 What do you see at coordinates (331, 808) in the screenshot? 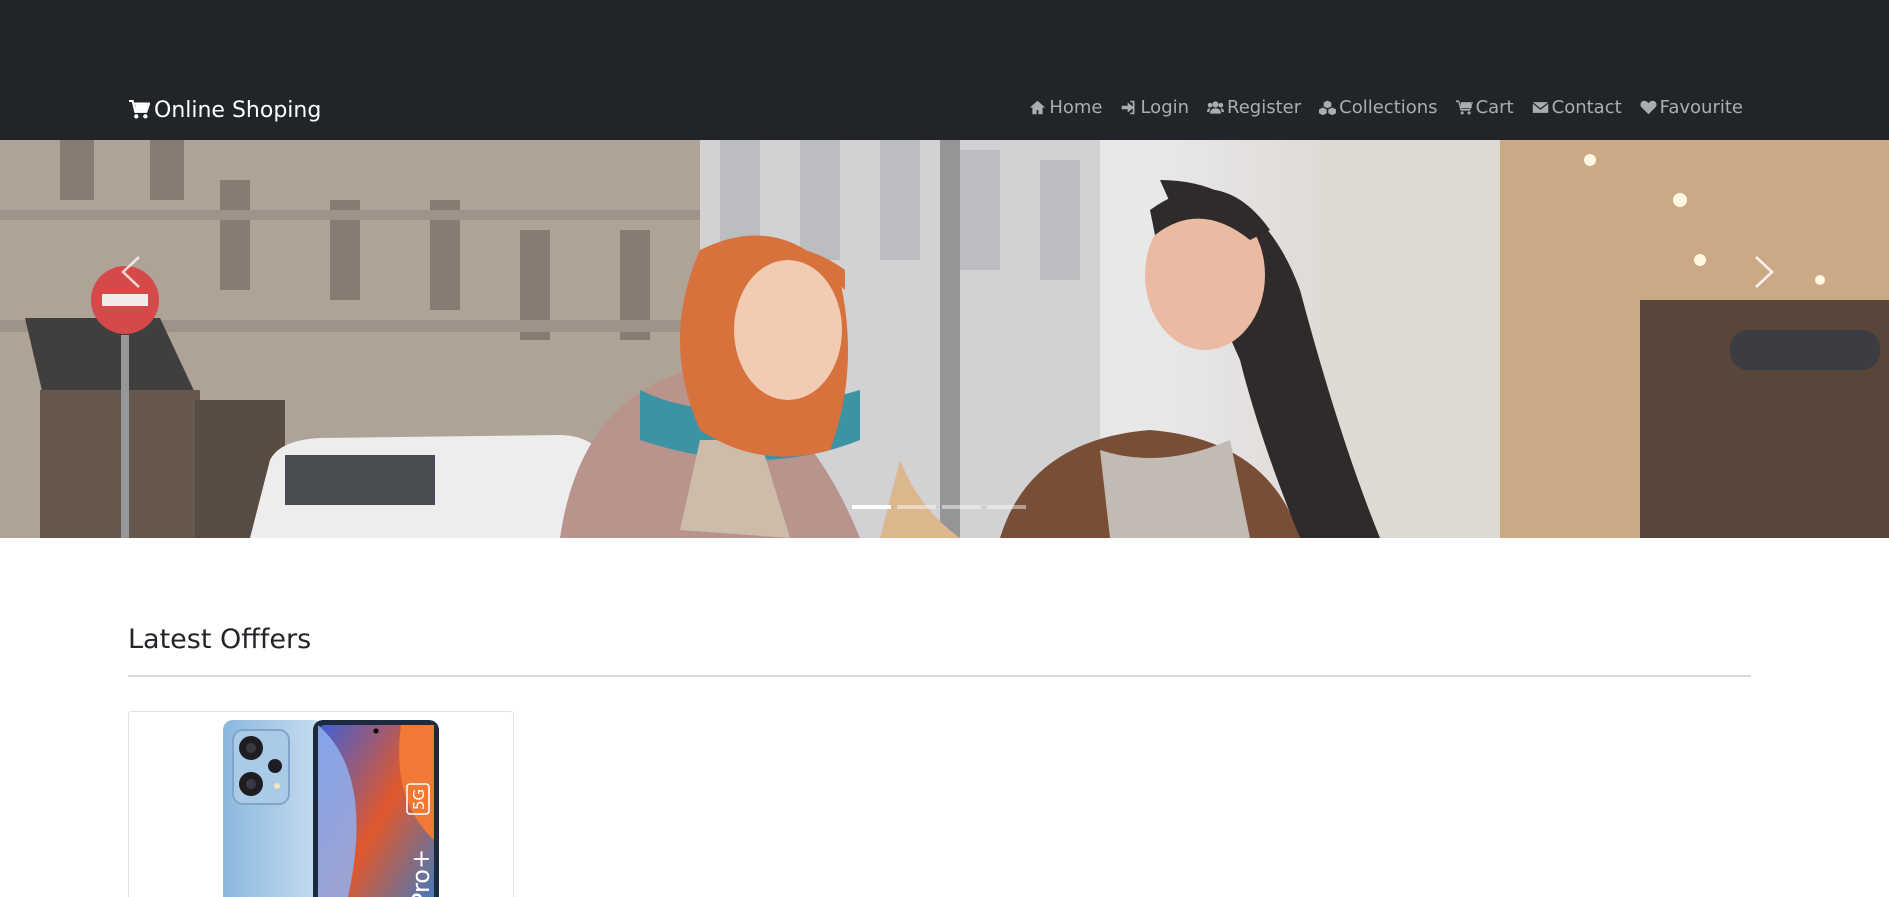
I see `product-image: 5G 2 Pro+` at bounding box center [331, 808].